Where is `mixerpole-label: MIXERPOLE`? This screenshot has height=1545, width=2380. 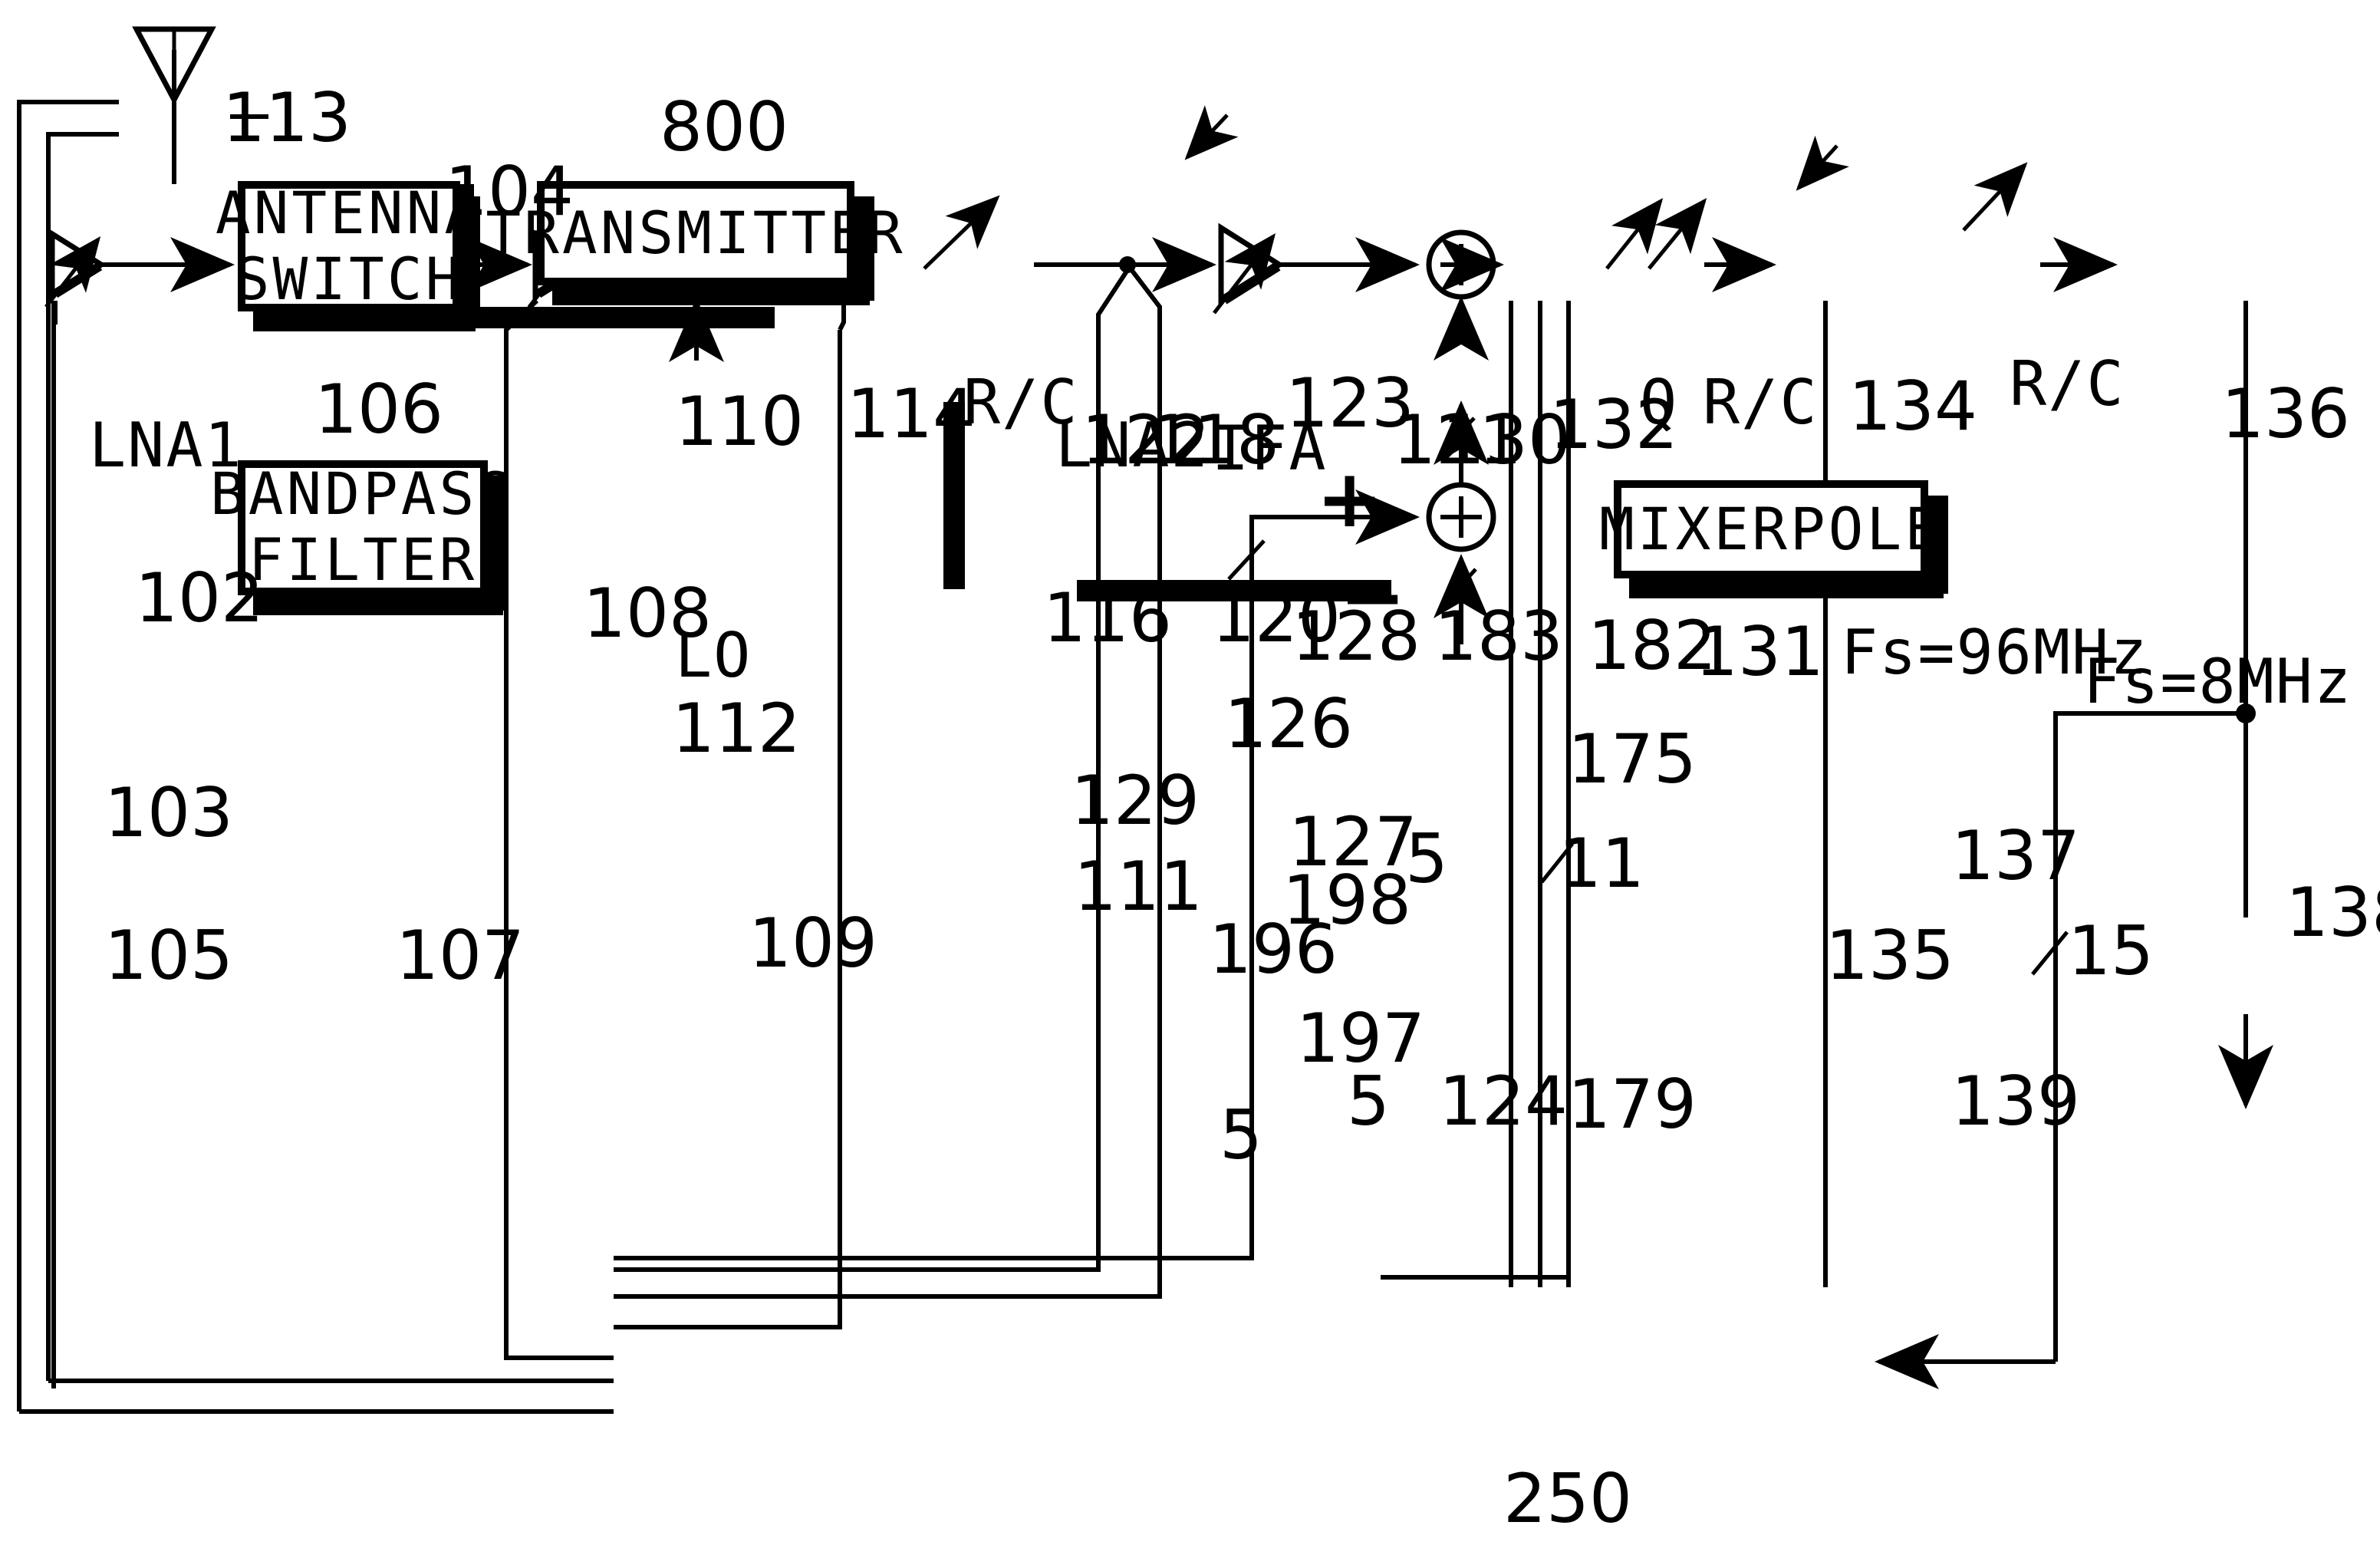 mixerpole-label: MIXERPOLE is located at coordinates (1771, 529).